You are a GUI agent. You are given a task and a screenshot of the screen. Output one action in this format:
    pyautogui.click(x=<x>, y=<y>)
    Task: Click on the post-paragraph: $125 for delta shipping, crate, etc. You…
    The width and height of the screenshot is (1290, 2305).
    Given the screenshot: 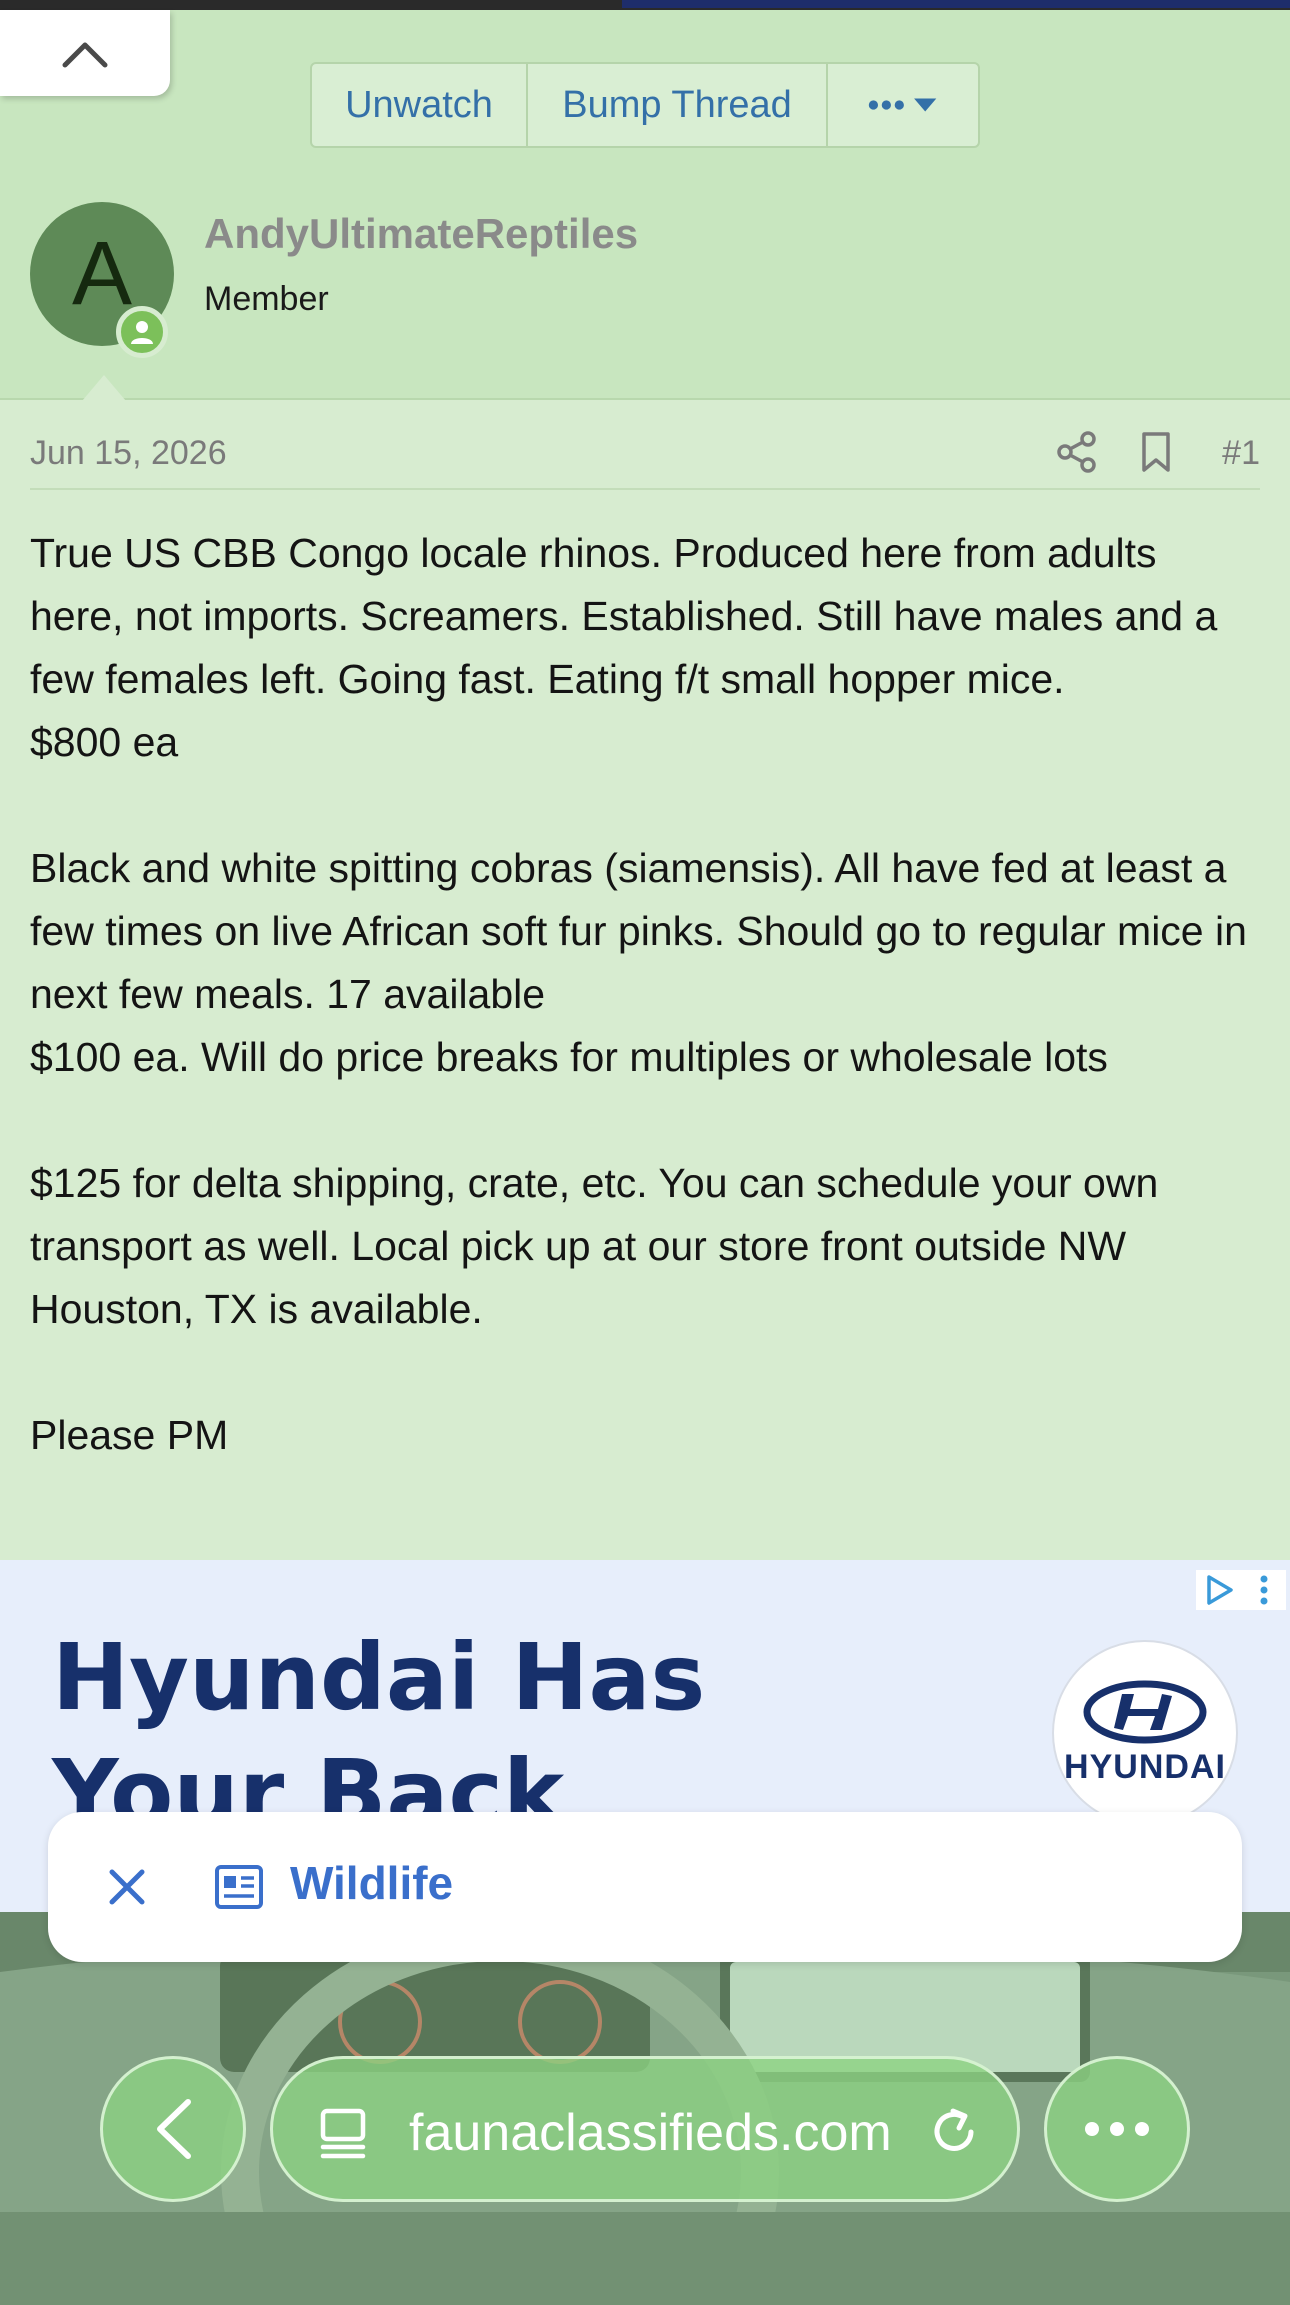 What is the action you would take?
    pyautogui.click(x=594, y=1246)
    